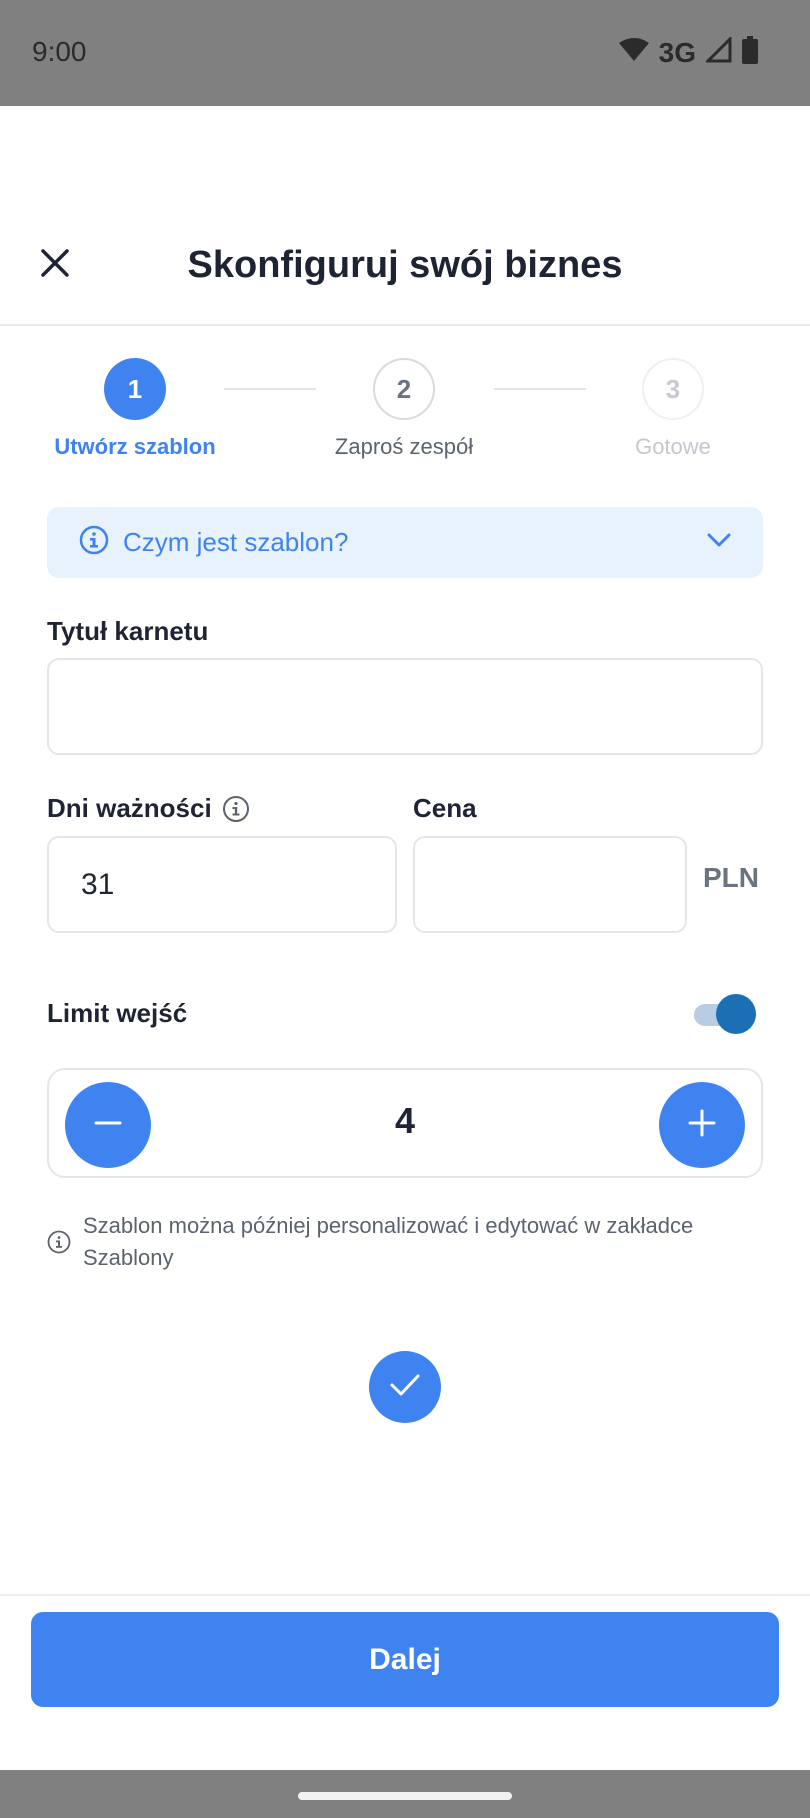  What do you see at coordinates (404, 389) in the screenshot?
I see `step-number: 2` at bounding box center [404, 389].